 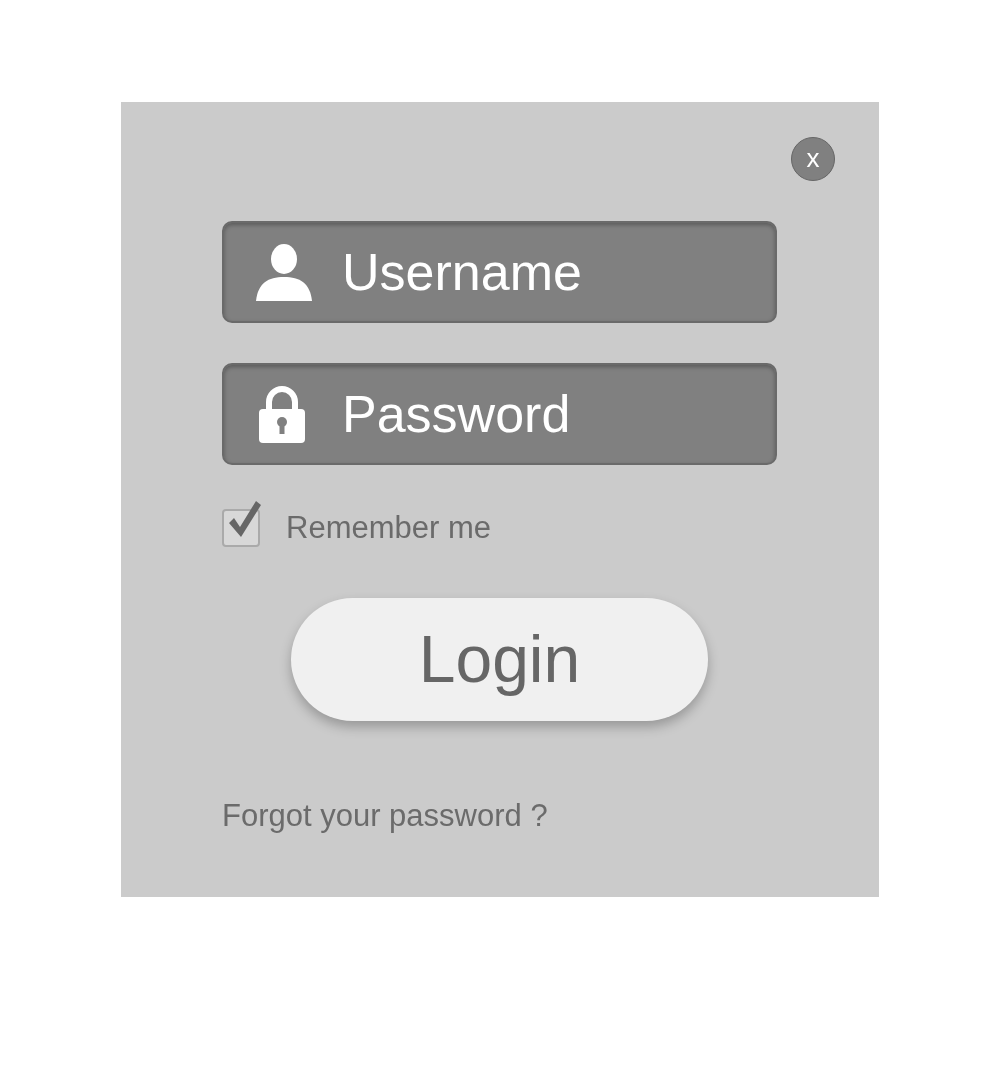 What do you see at coordinates (499, 659) in the screenshot?
I see `login-button: Login` at bounding box center [499, 659].